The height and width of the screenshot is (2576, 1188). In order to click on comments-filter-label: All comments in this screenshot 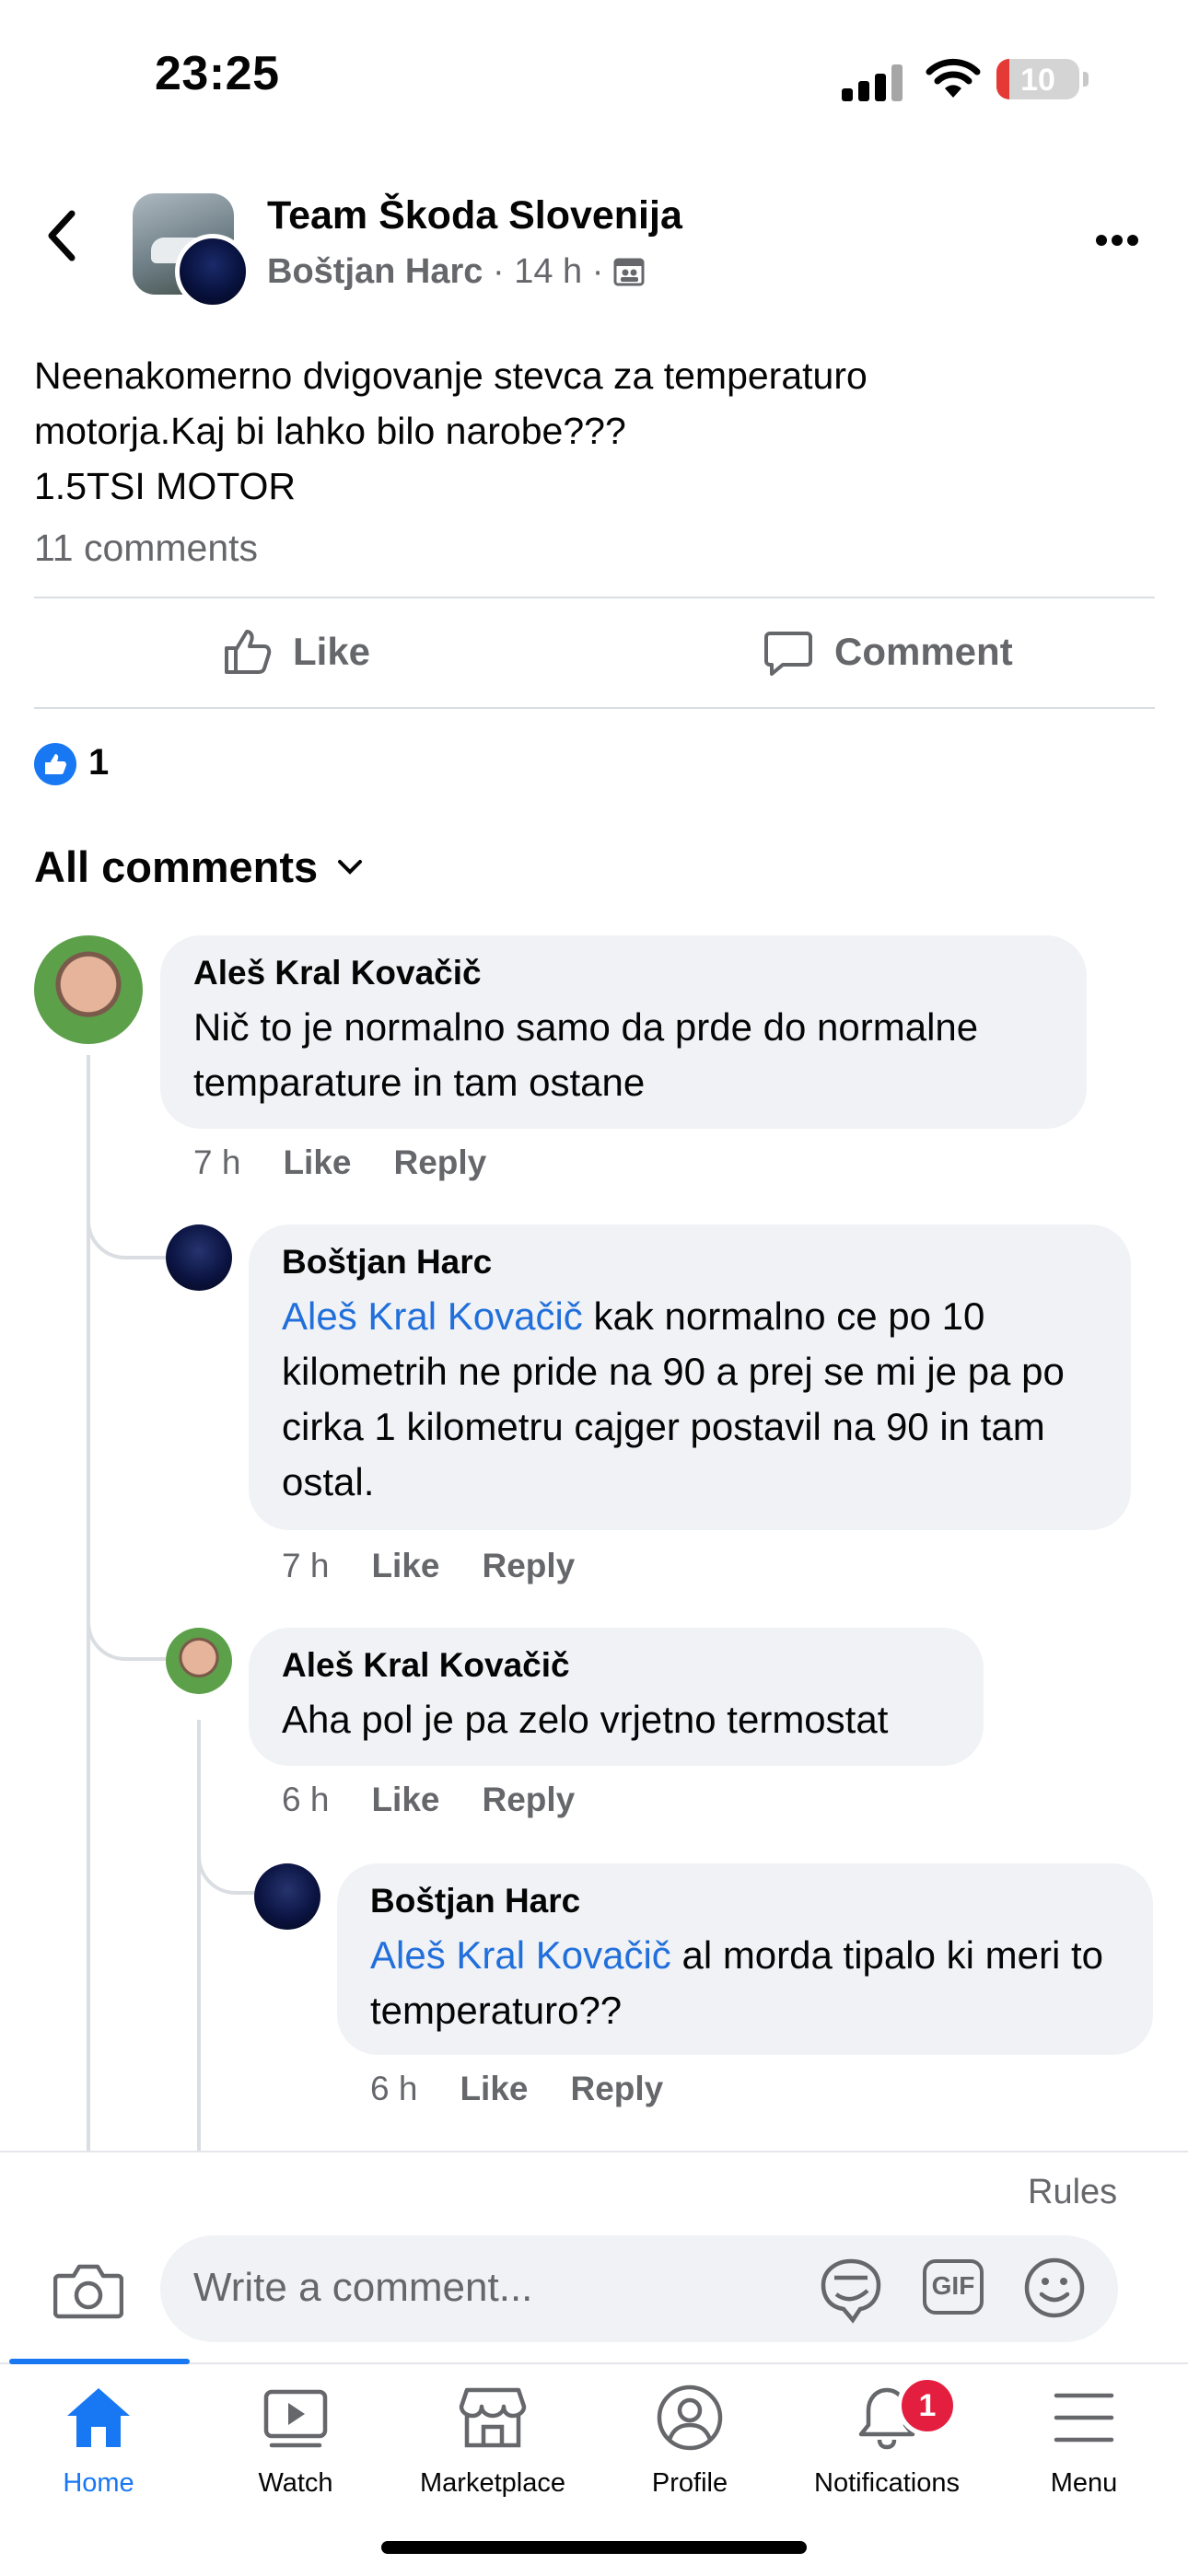, I will do `click(176, 866)`.